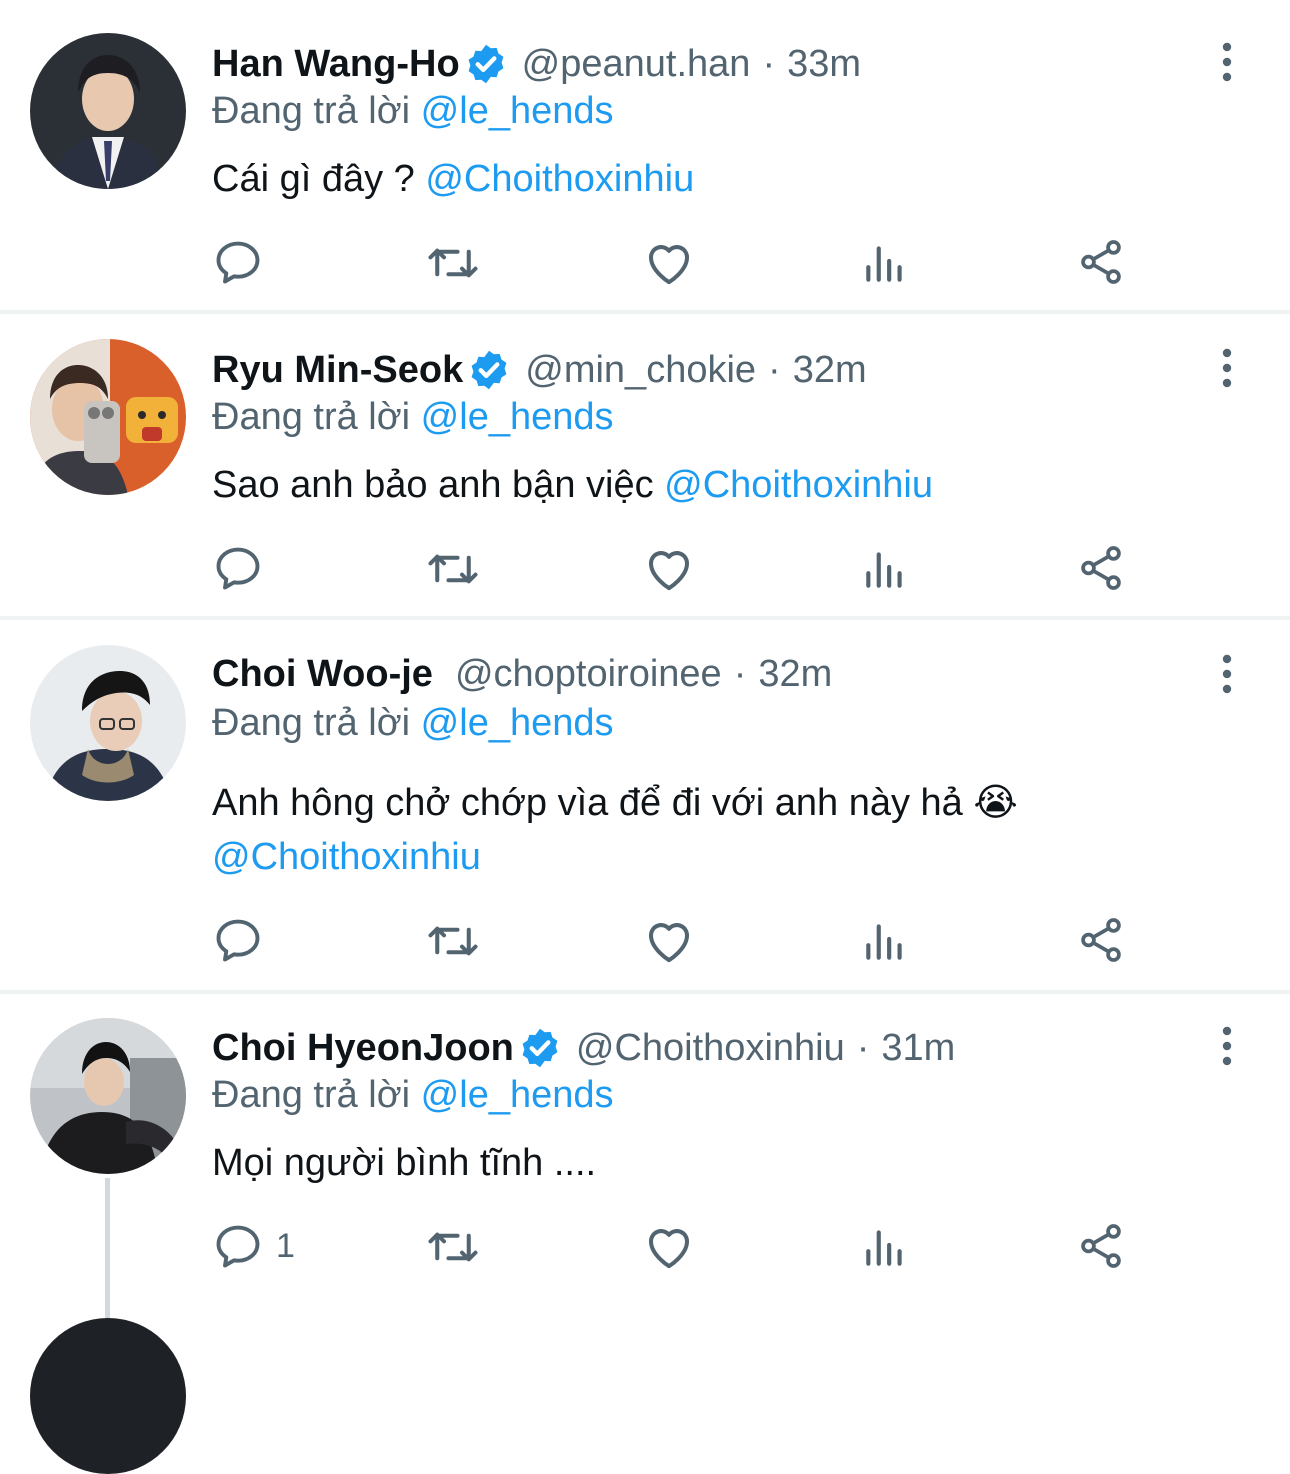  I want to click on tweet-header: Ryu Min-Seok @min_chokie · 32m, so click(539, 370).